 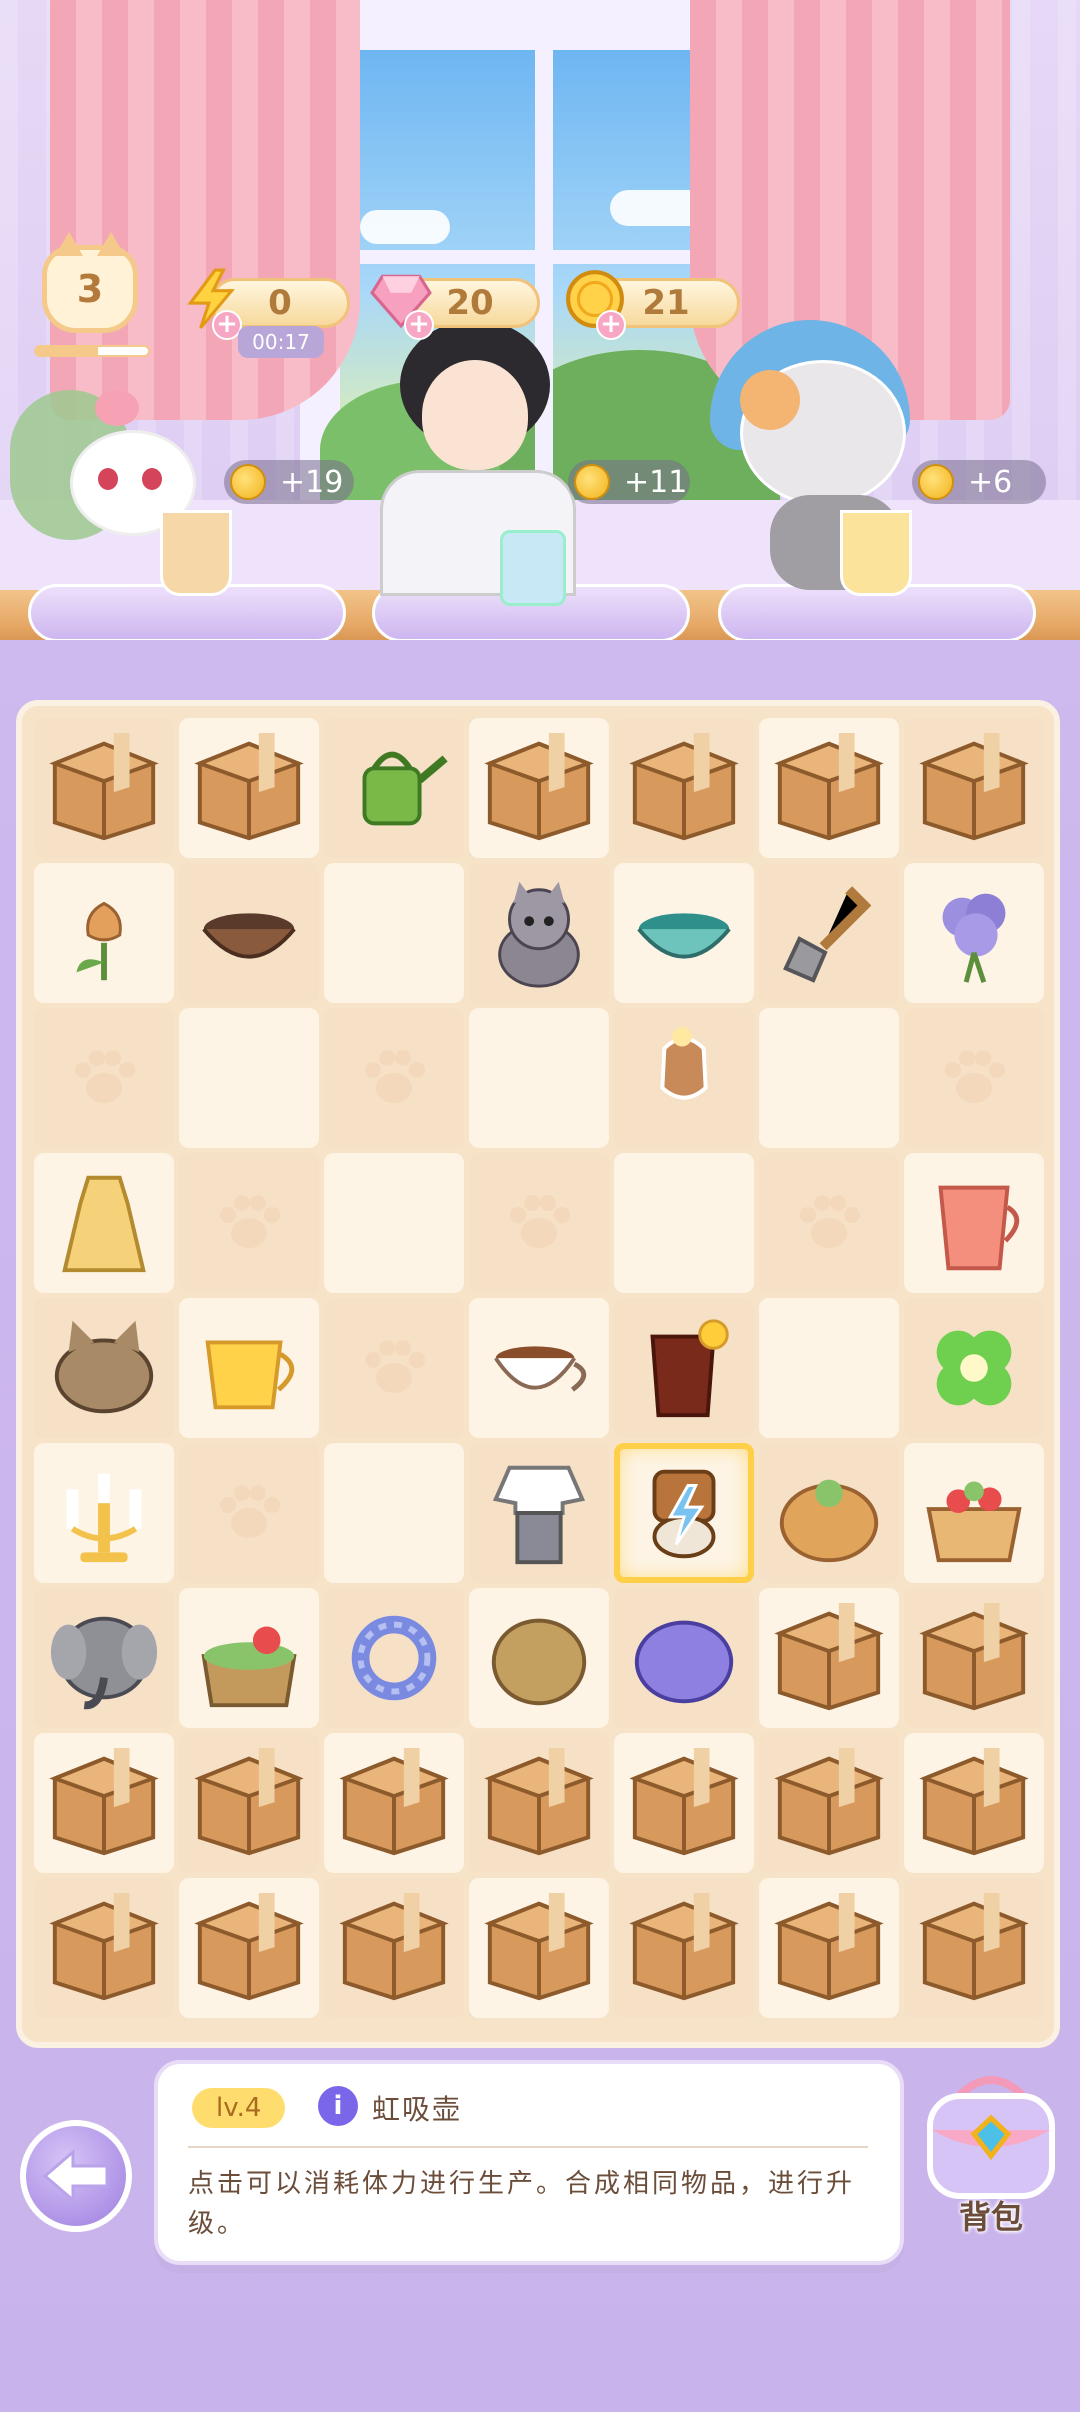 I want to click on level-progress-bar, so click(x=92, y=351).